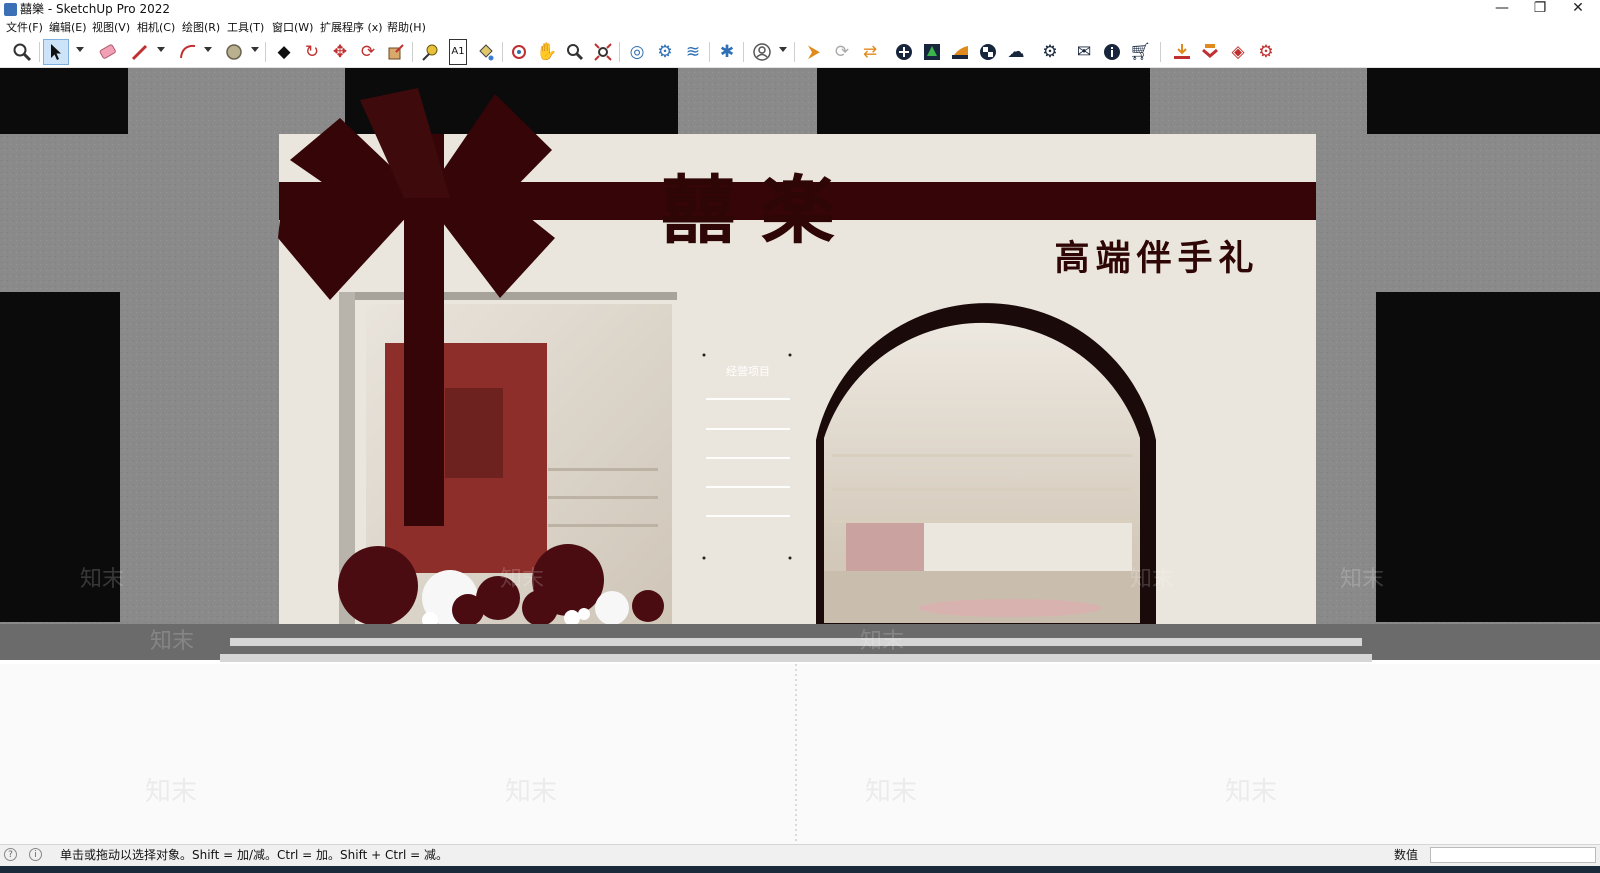 The height and width of the screenshot is (873, 1600). I want to click on line-pencil-icon, so click(140, 52).